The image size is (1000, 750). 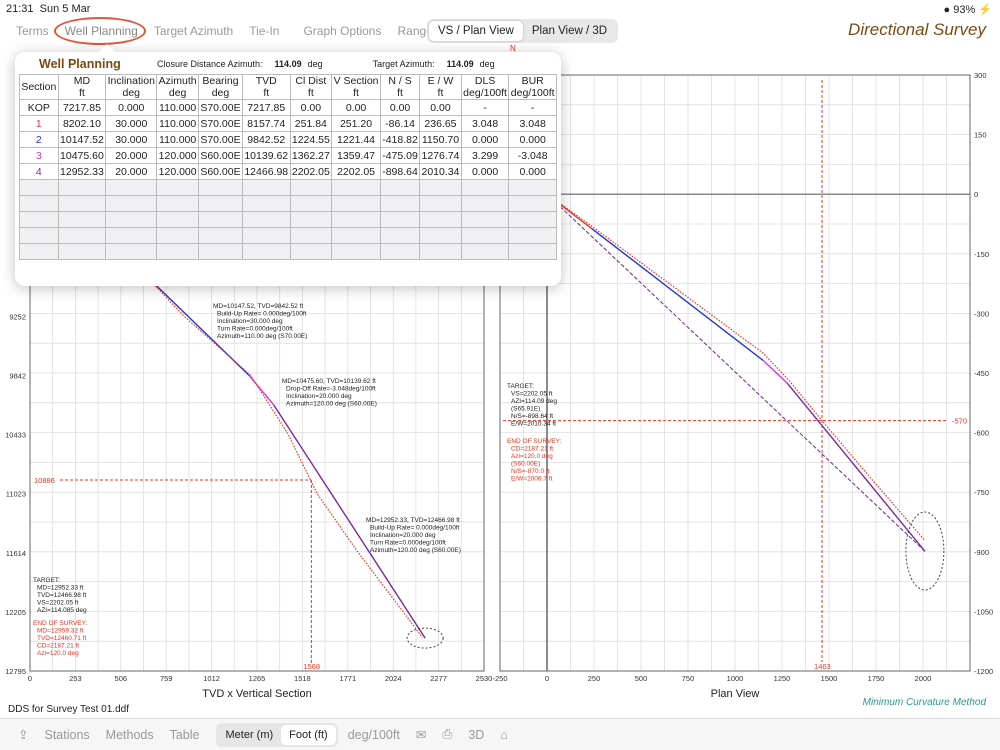 I want to click on method-label: Minimum Curvature Method, so click(x=924, y=702).